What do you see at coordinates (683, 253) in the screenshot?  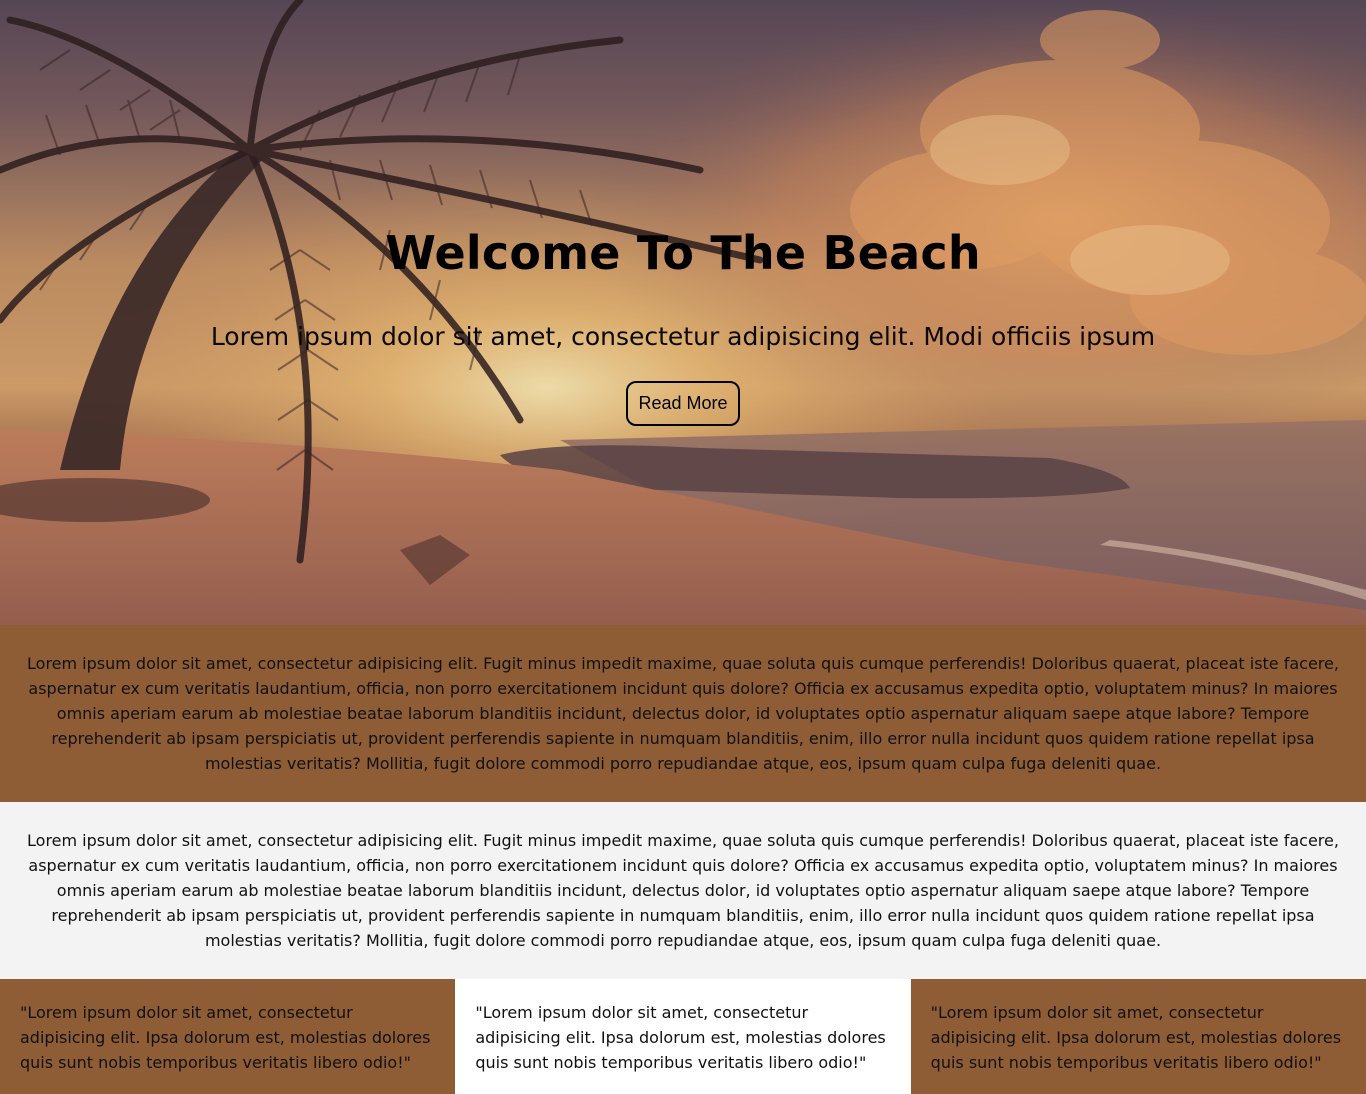 I see `hero-title: Welcome To The Beach` at bounding box center [683, 253].